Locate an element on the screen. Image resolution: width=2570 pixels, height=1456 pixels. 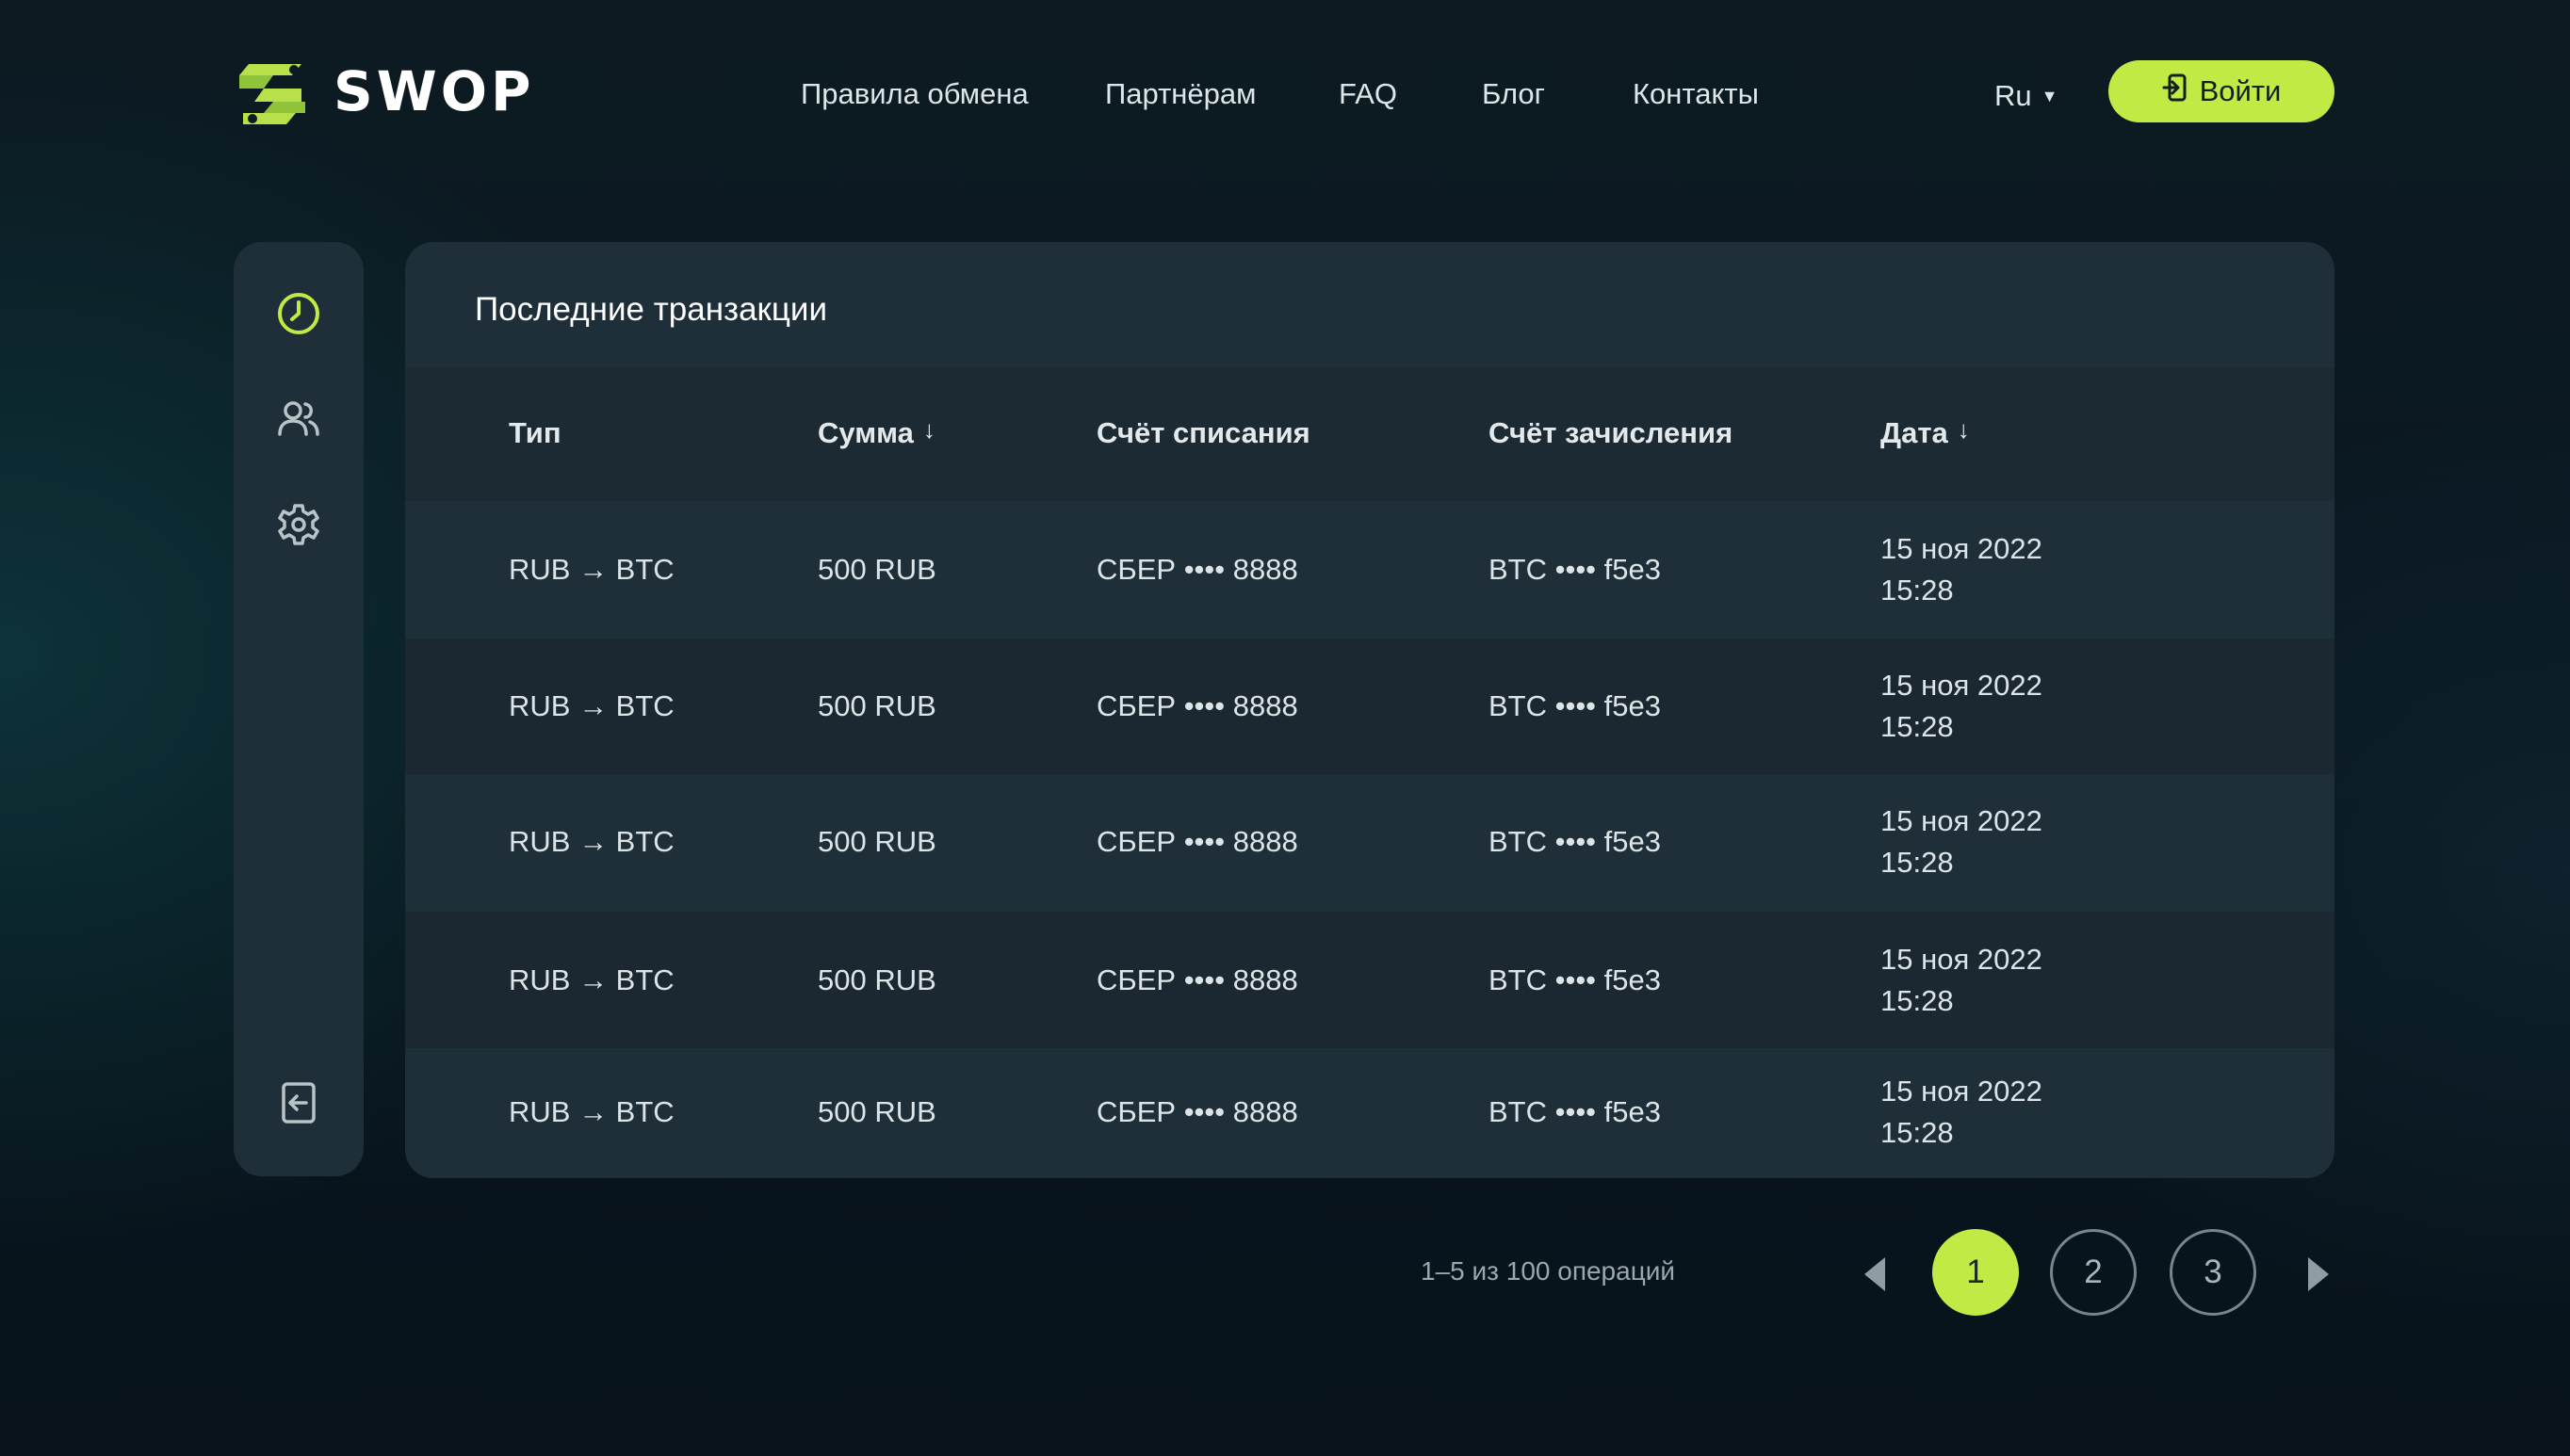
users-icon is located at coordinates (298, 419).